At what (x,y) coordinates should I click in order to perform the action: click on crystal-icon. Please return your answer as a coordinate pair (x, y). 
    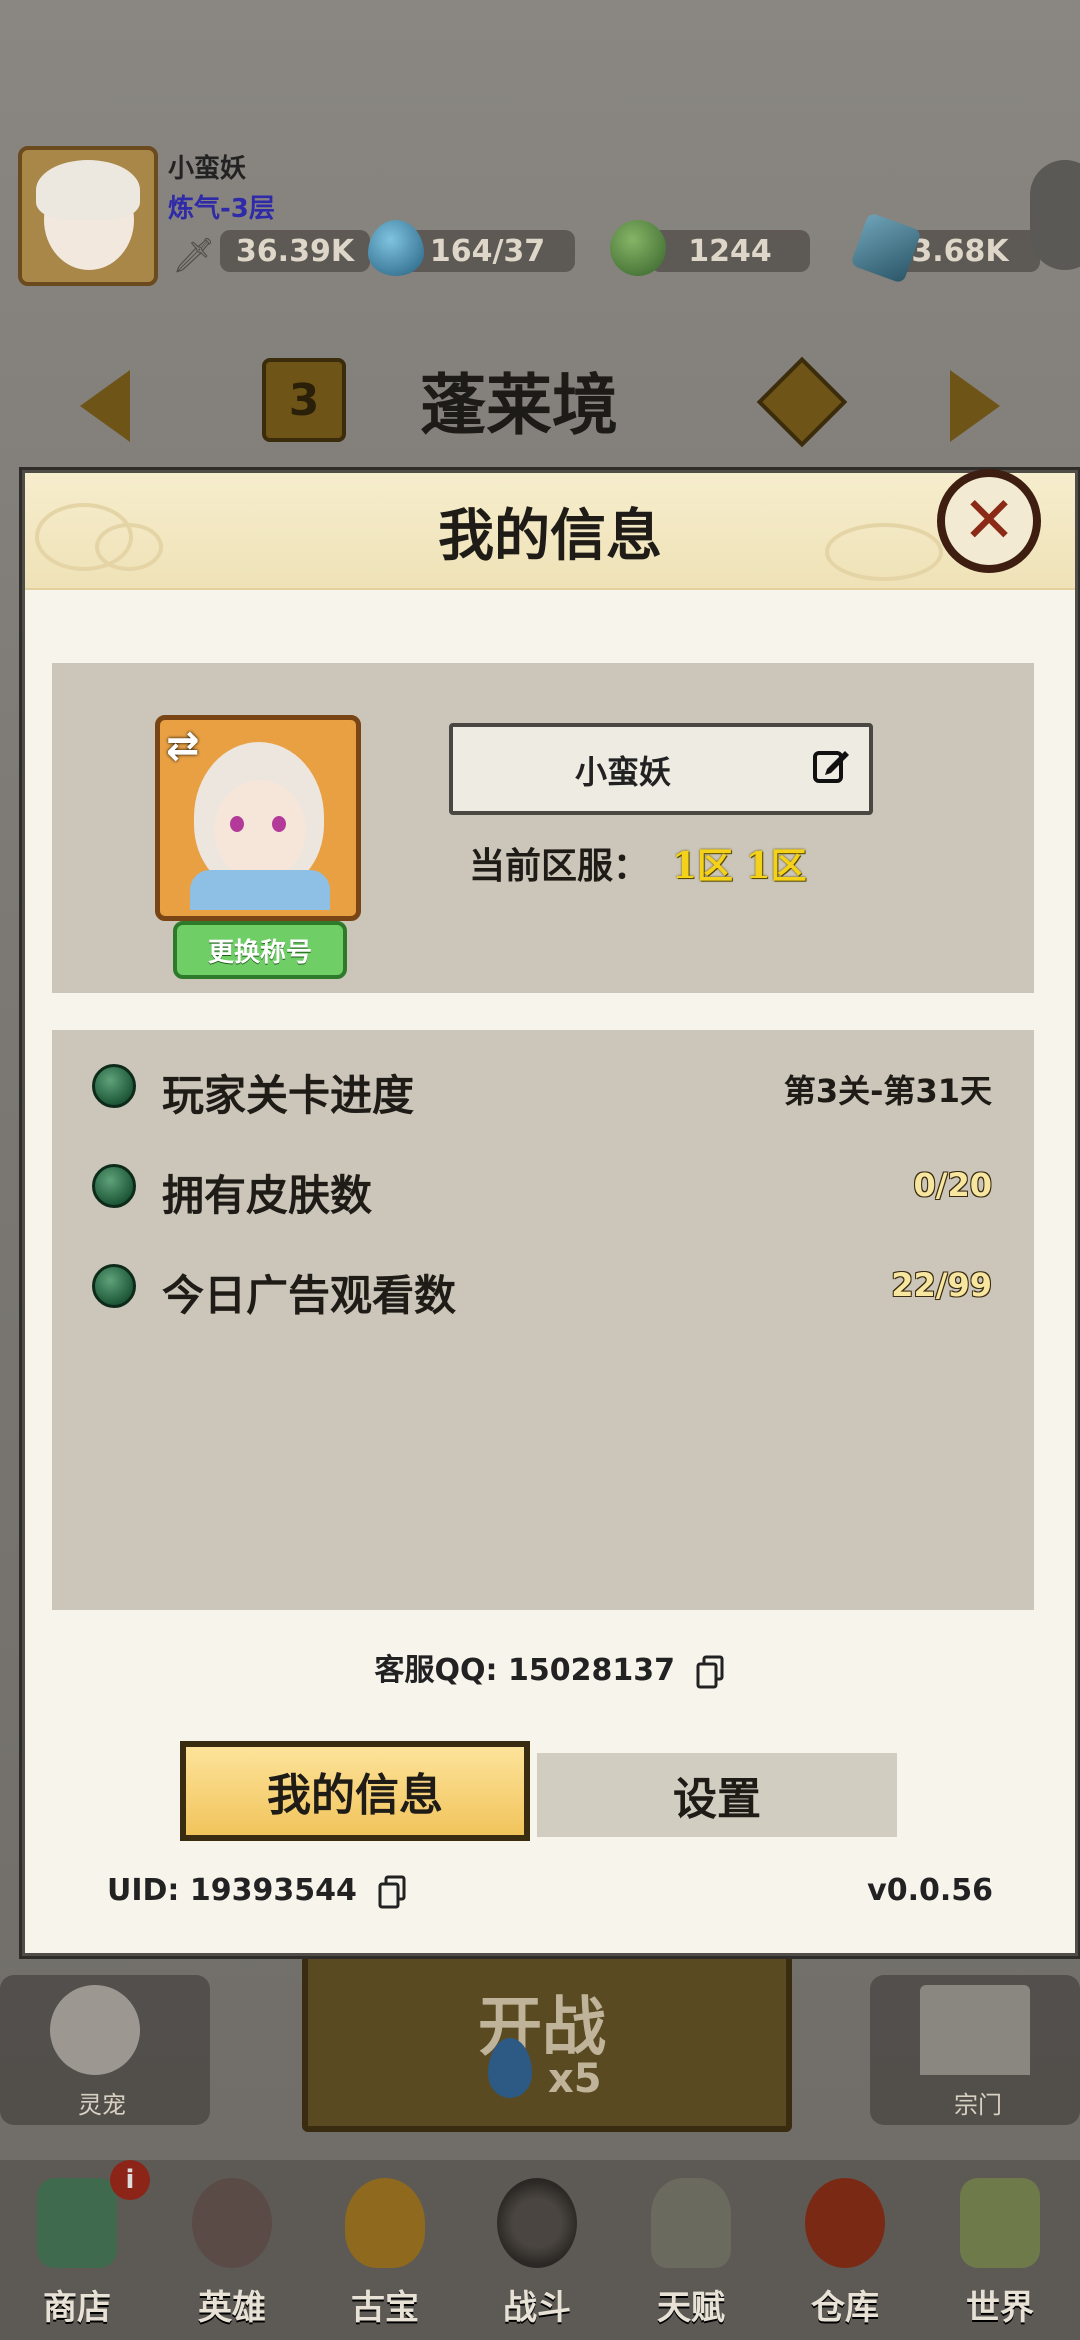
    Looking at the image, I should click on (886, 248).